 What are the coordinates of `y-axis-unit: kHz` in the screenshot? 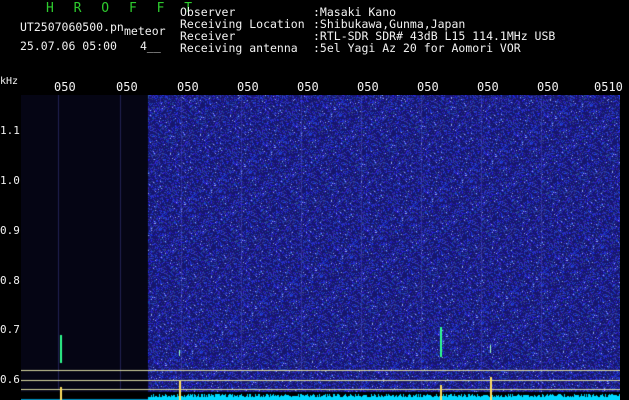 It's located at (9, 81).